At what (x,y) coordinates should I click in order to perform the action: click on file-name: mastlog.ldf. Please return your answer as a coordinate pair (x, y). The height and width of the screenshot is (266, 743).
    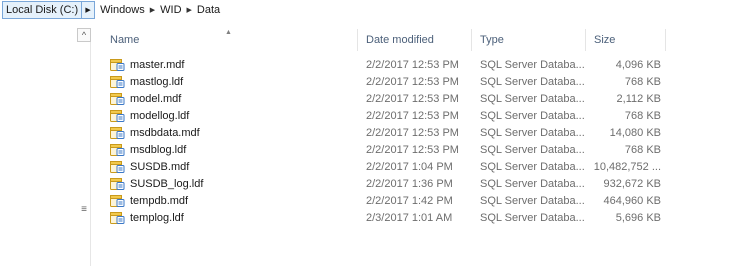
    Looking at the image, I should click on (157, 81).